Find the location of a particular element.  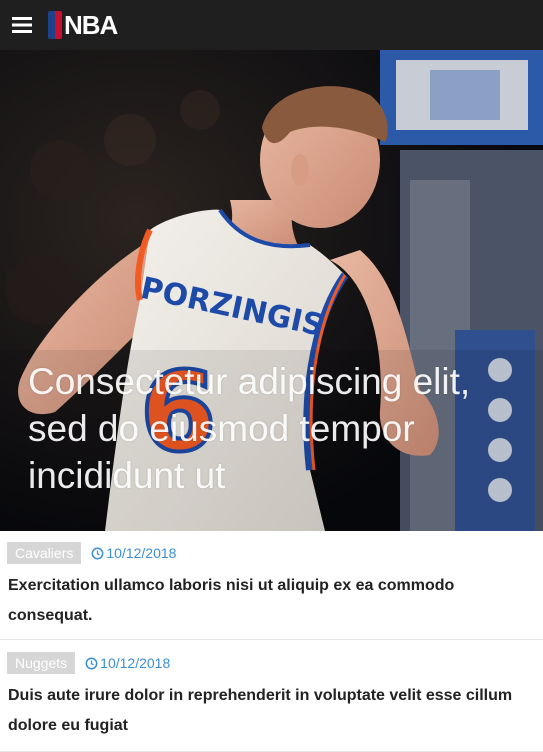

nba-logo: NBA is located at coordinates (83, 24).